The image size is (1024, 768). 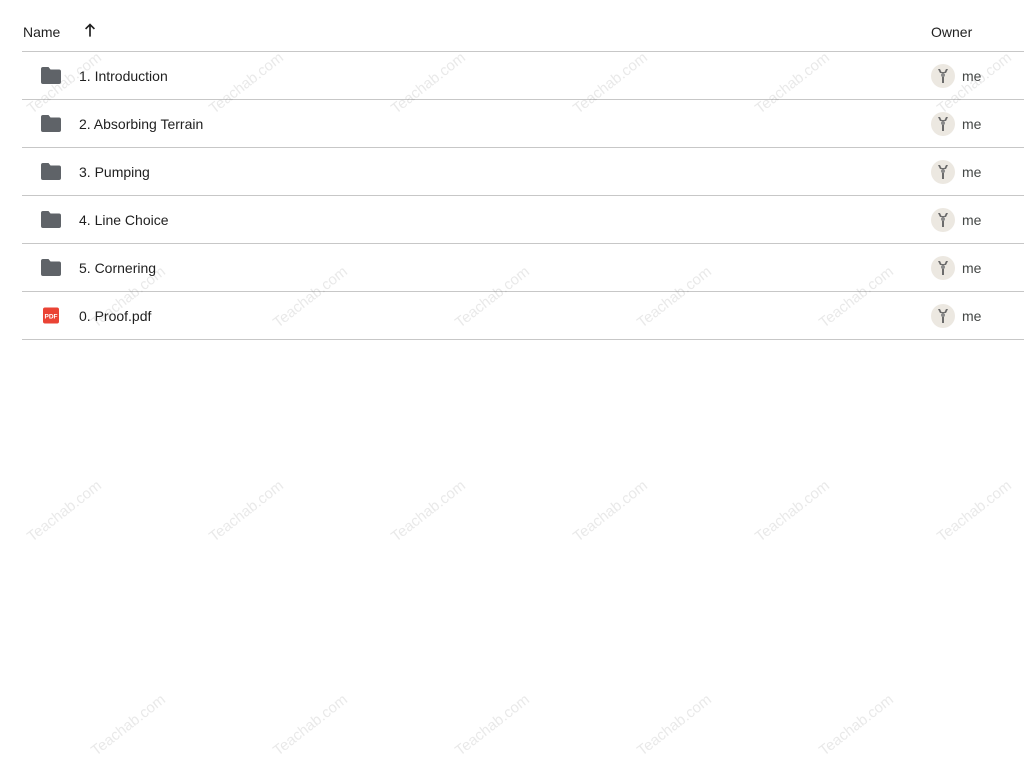 What do you see at coordinates (523, 30) in the screenshot?
I see `list-header: Name Owner` at bounding box center [523, 30].